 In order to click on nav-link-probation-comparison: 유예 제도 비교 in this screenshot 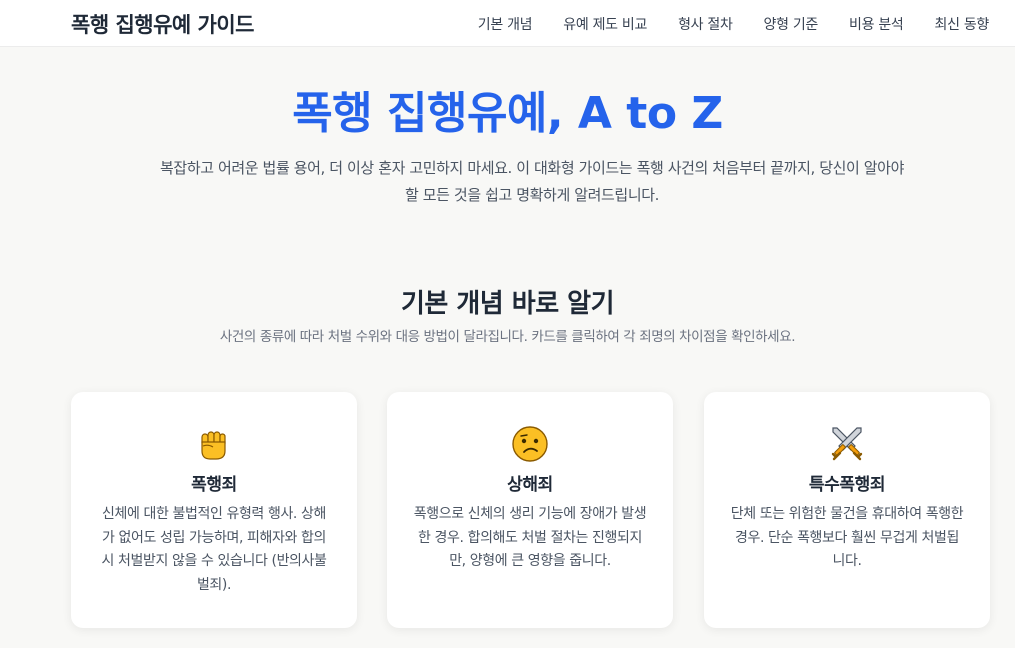, I will do `click(605, 24)`.